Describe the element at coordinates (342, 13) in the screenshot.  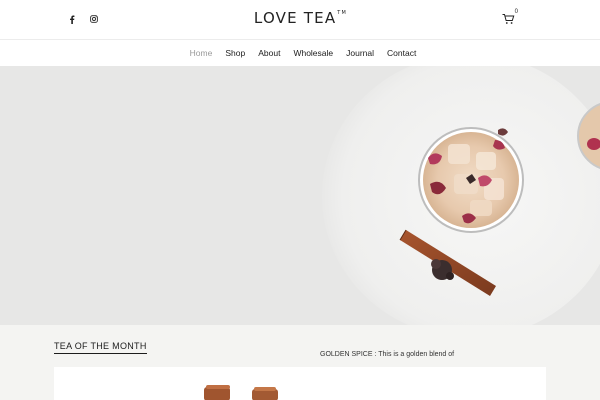
I see `trademark-mark: TM` at that location.